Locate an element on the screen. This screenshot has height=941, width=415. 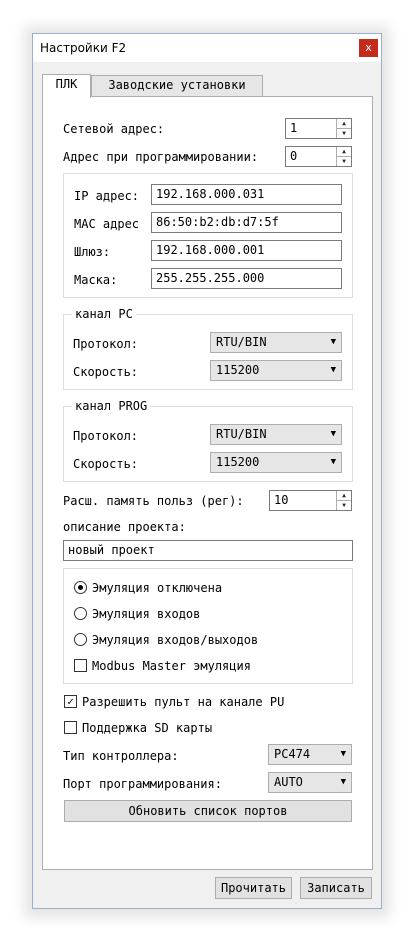
ip-address-label: IP адрес: is located at coordinates (107, 196).